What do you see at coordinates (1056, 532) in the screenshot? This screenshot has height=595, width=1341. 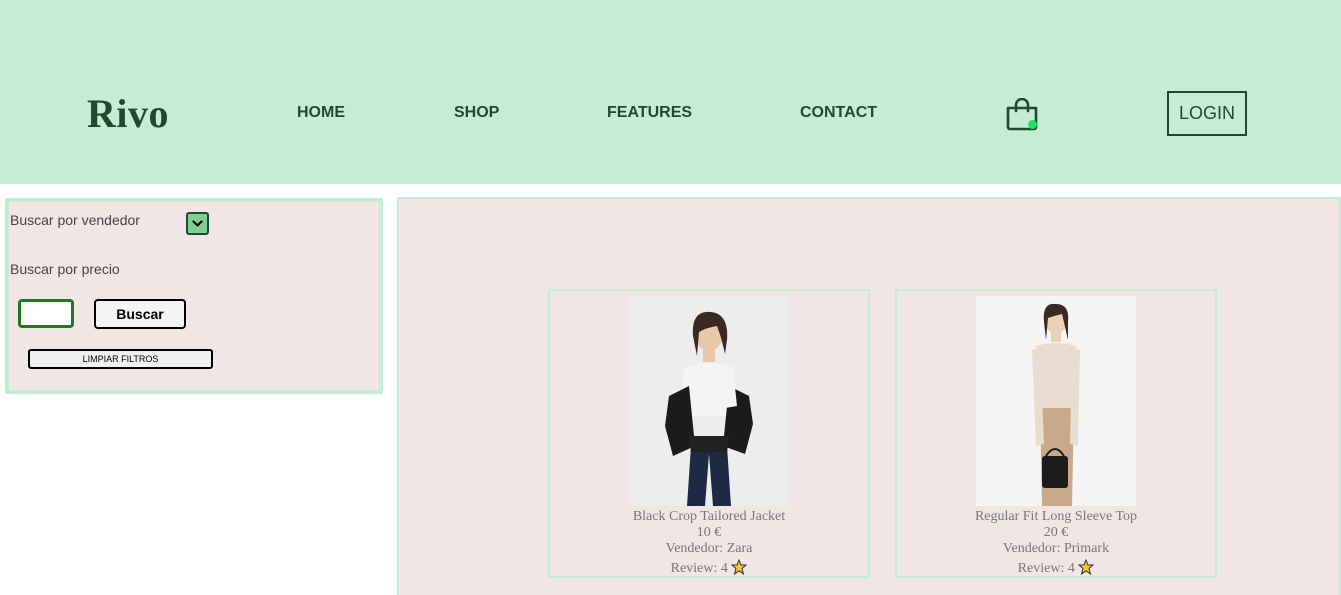 I see `product-price: 20 €` at bounding box center [1056, 532].